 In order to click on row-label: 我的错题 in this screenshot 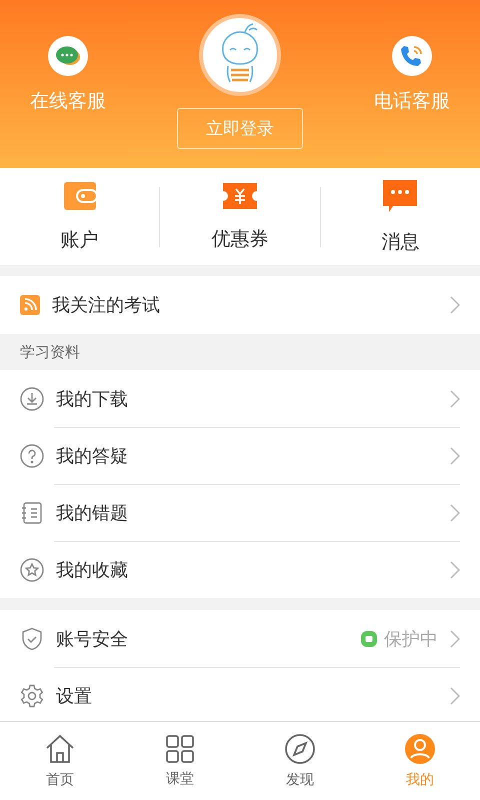, I will do `click(92, 513)`.